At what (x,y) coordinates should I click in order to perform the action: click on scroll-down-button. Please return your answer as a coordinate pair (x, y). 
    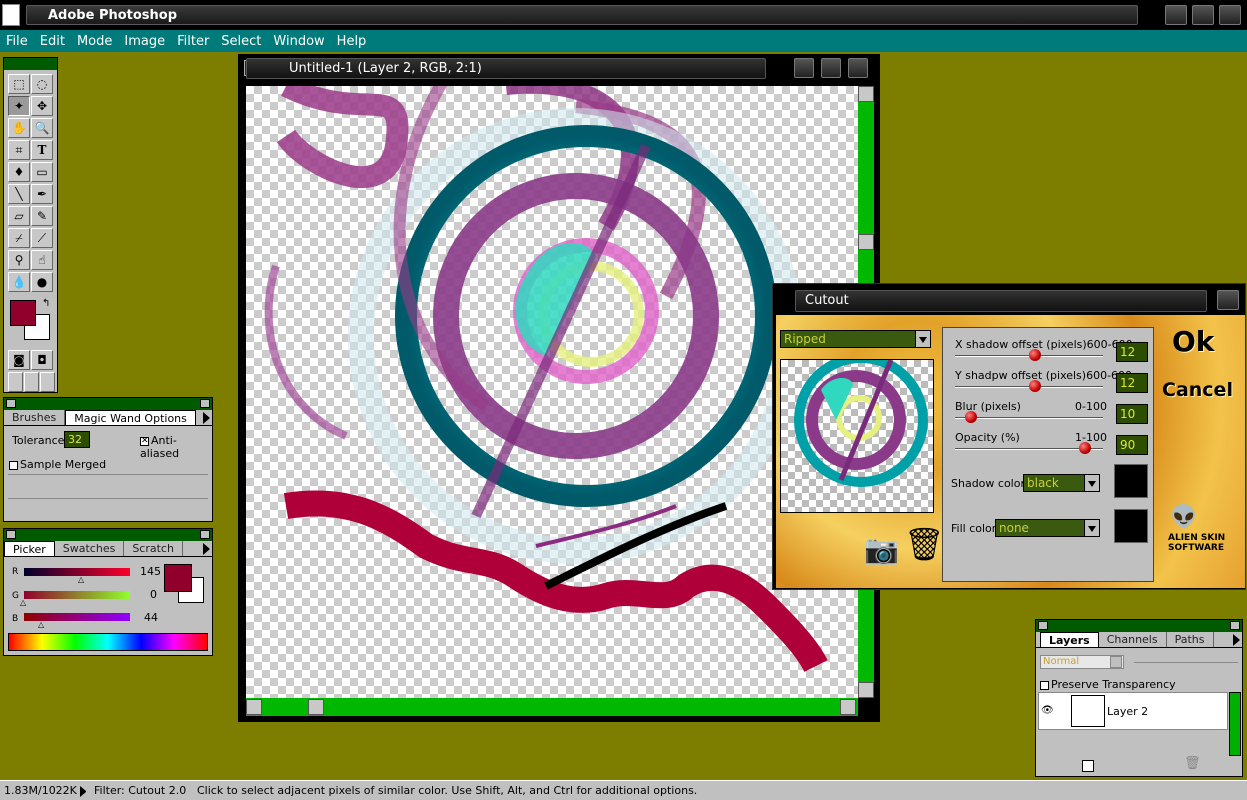
    Looking at the image, I should click on (866, 690).